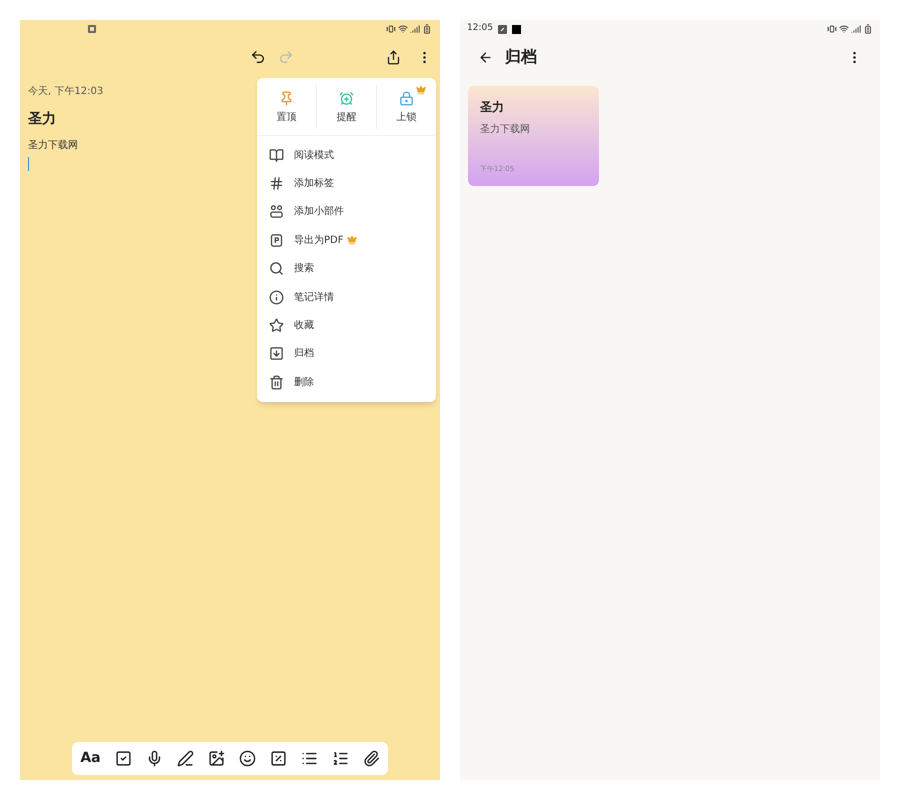 The height and width of the screenshot is (800, 900). I want to click on share-icon, so click(393, 57).